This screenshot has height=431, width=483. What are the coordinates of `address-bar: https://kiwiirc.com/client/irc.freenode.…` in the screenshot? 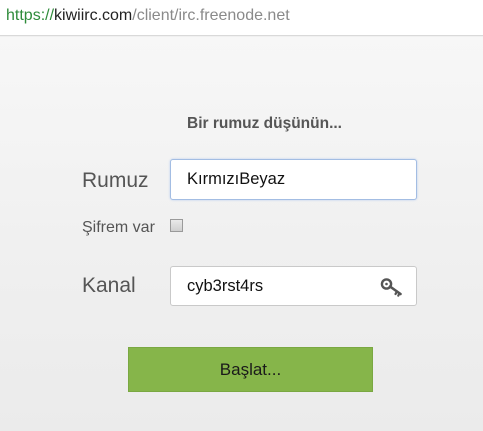 It's located at (241, 18).